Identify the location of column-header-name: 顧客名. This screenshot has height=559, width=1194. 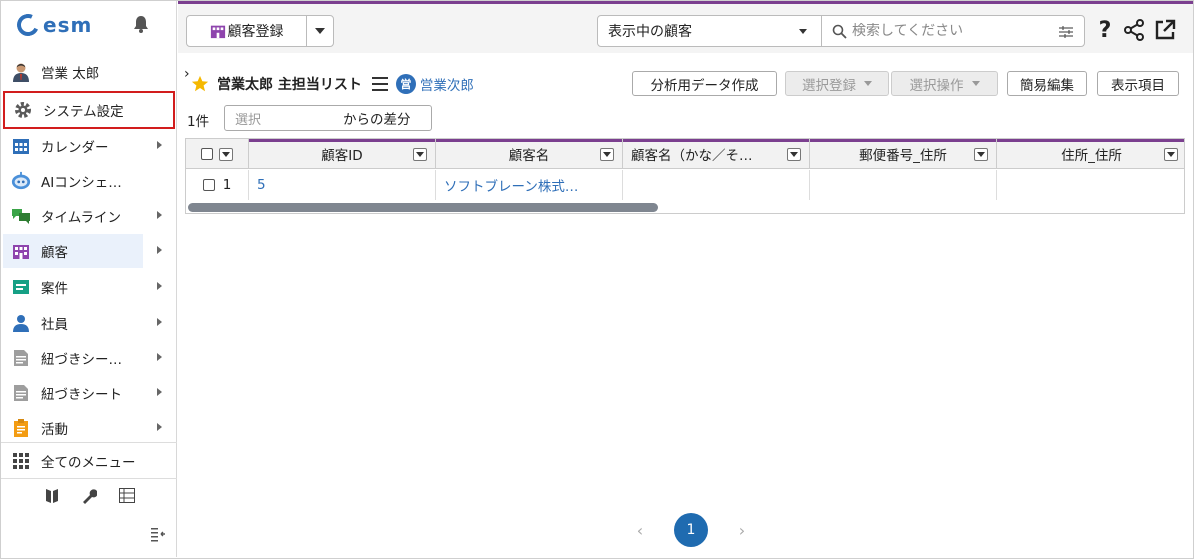
(529, 154).